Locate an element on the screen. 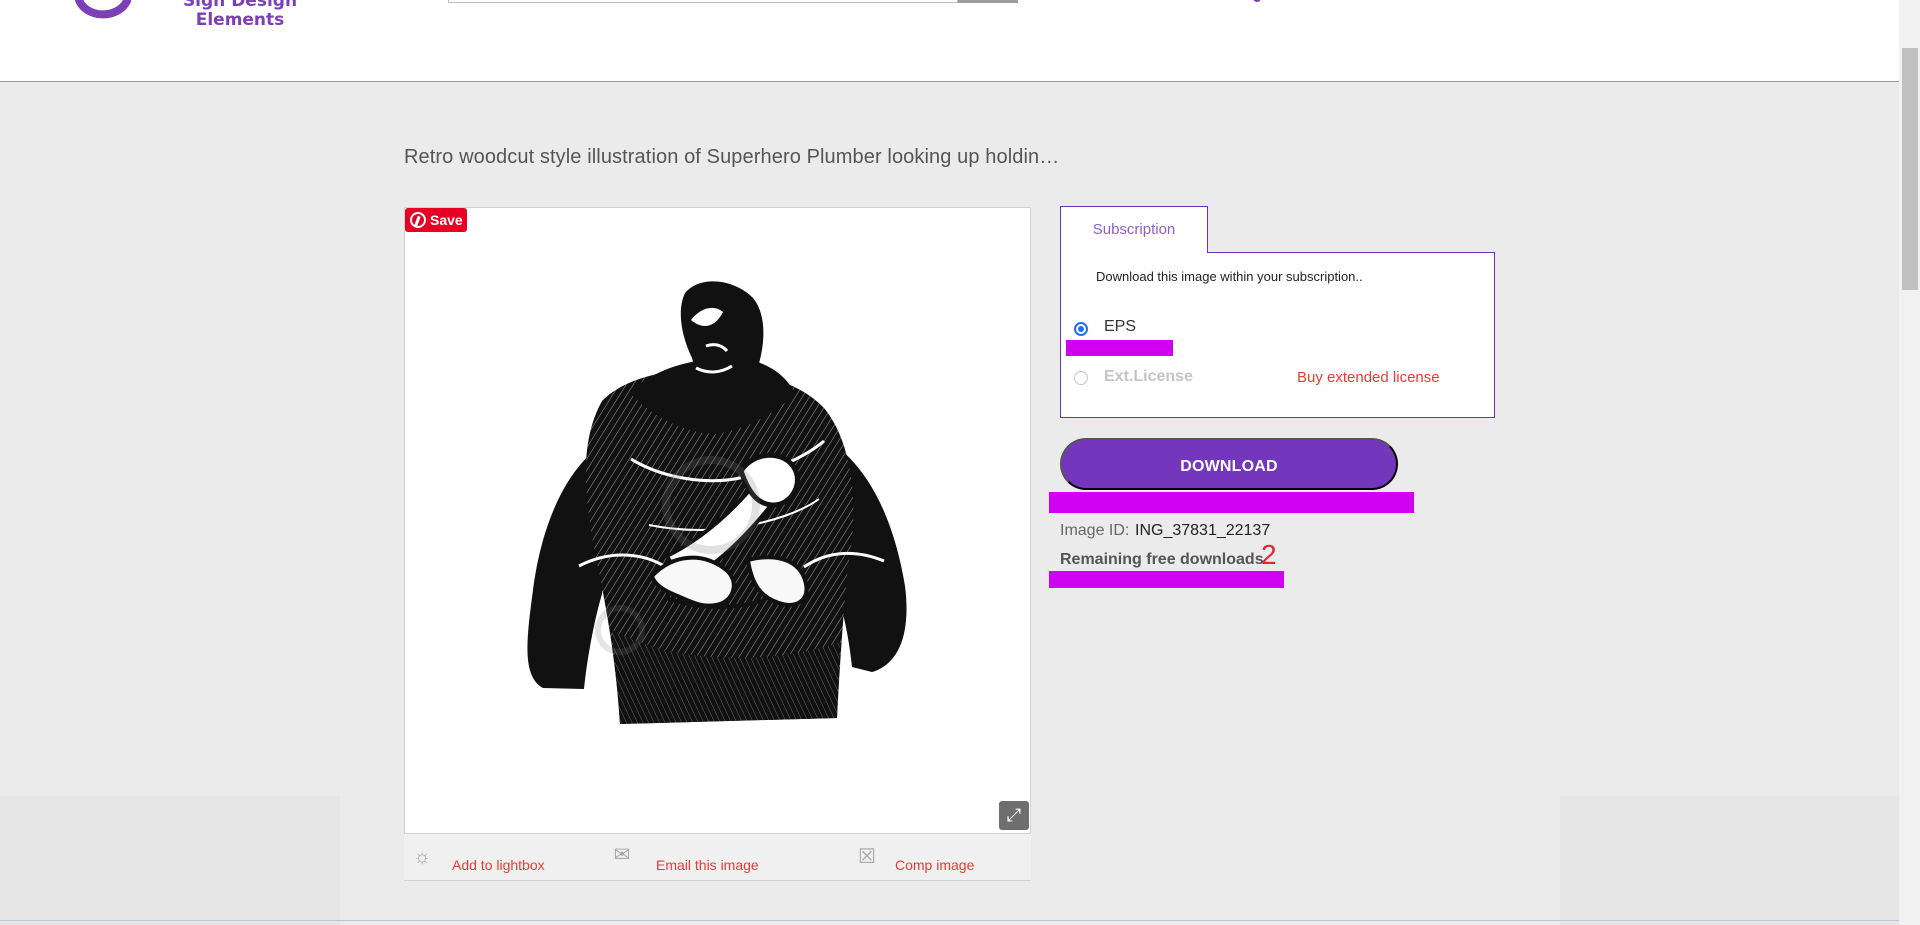  footer-background-left is located at coordinates (170, 860).